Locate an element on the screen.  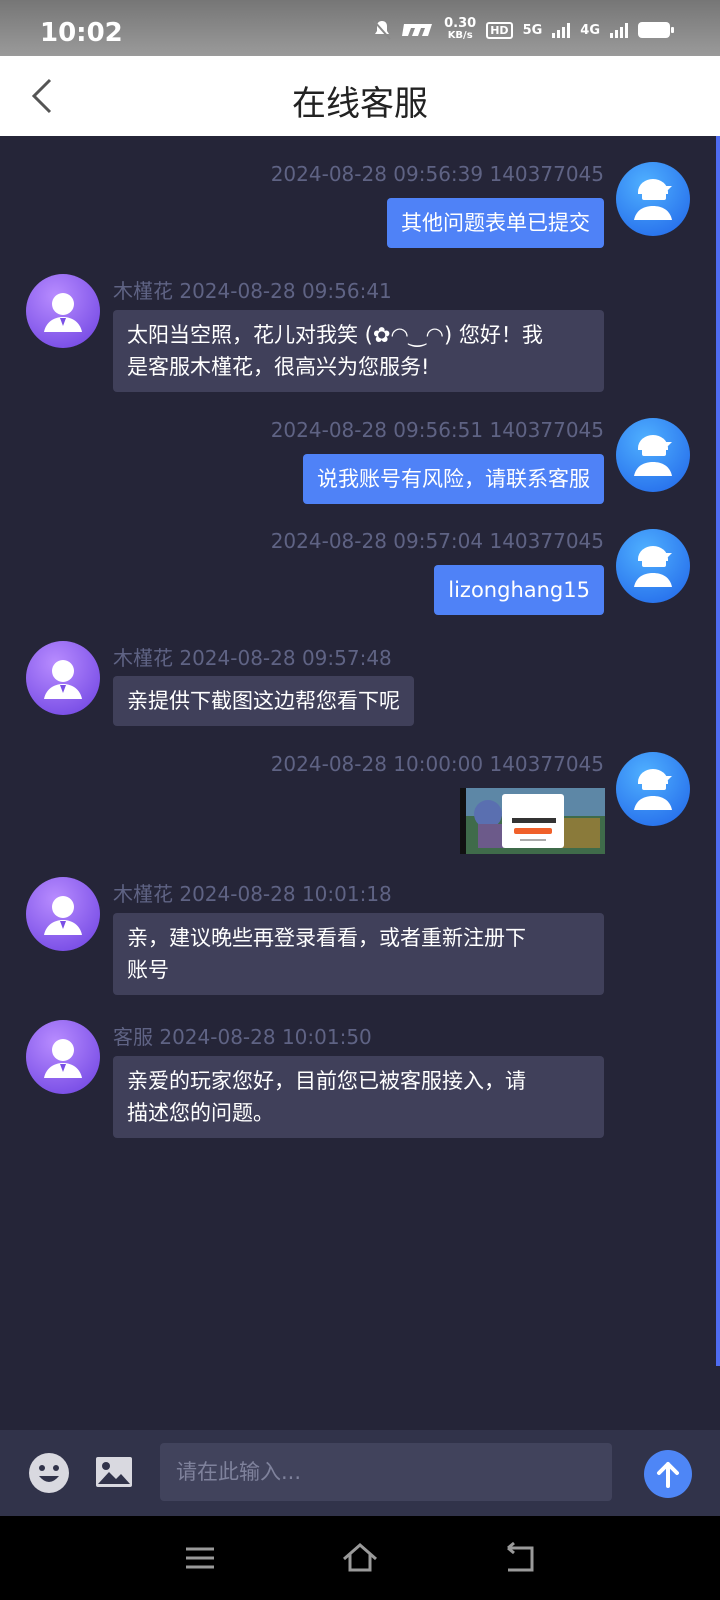
message-bubble: 亲，建议晚些再登录看看，或者重新注册下 账号 is located at coordinates (358, 954).